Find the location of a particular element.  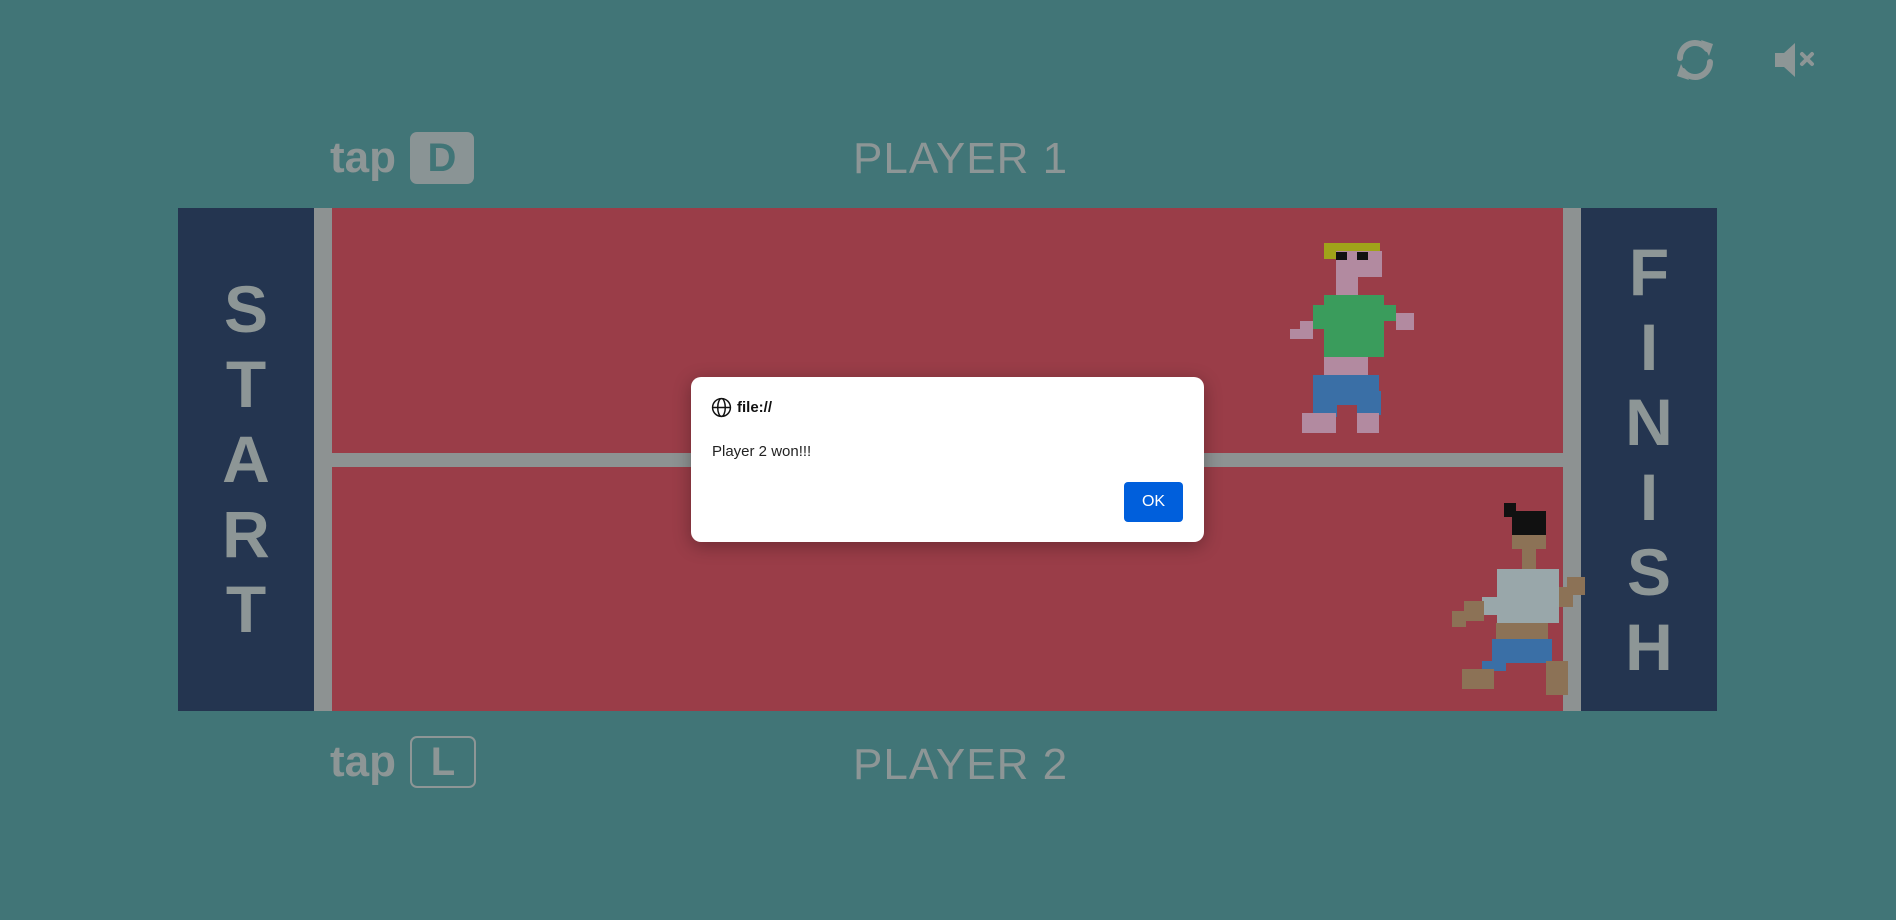

restart-icon is located at coordinates (1695, 60).